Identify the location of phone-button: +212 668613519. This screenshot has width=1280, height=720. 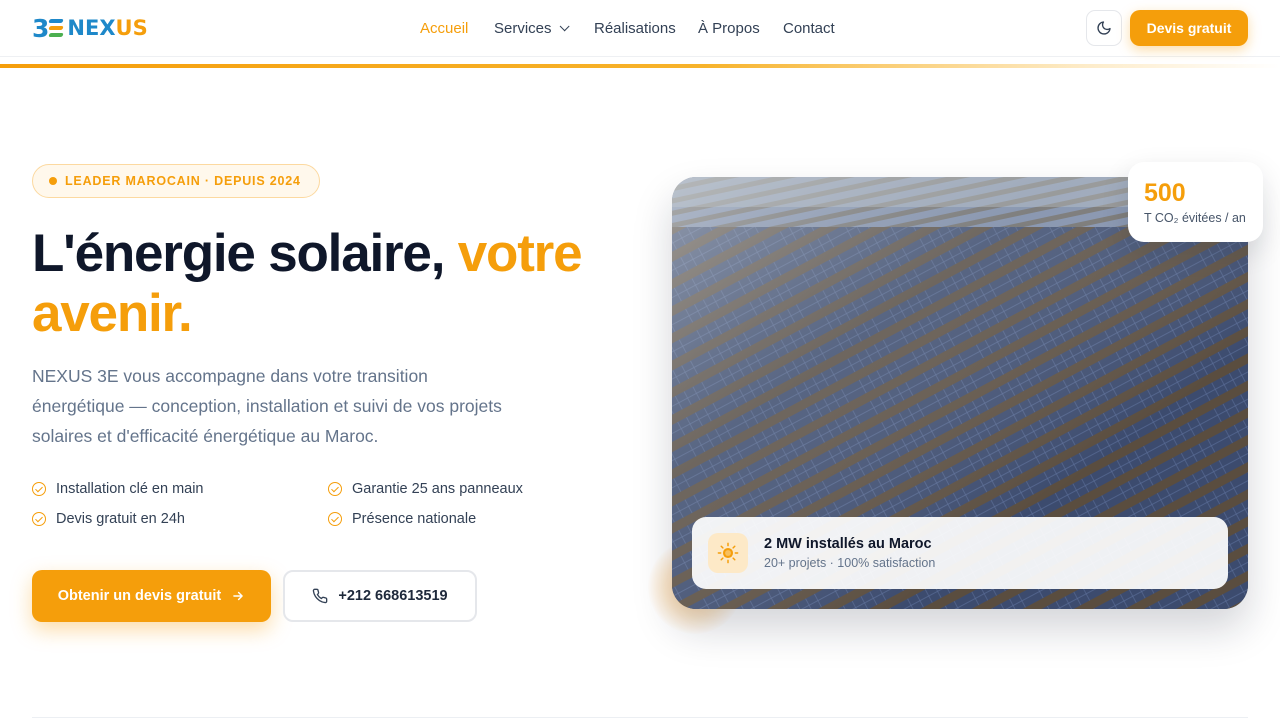
(380, 596).